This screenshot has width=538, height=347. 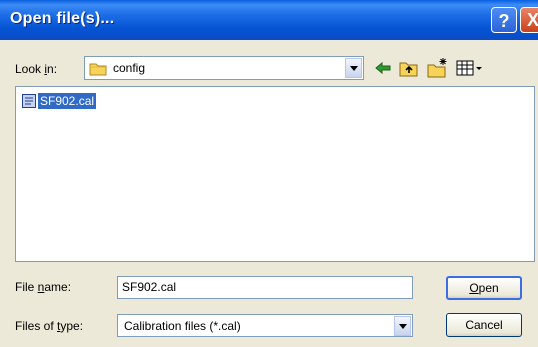 What do you see at coordinates (30, 69) in the screenshot?
I see `look-in-label-text: Look` at bounding box center [30, 69].